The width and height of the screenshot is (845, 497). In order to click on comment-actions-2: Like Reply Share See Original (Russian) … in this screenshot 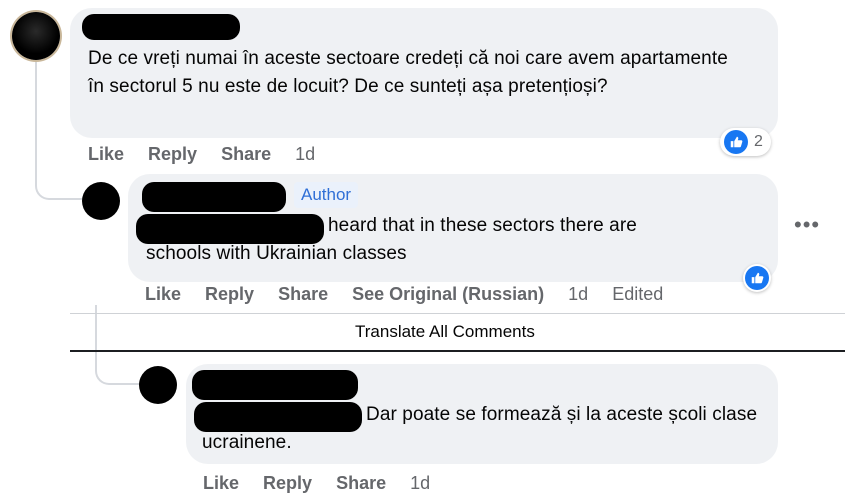, I will do `click(416, 294)`.